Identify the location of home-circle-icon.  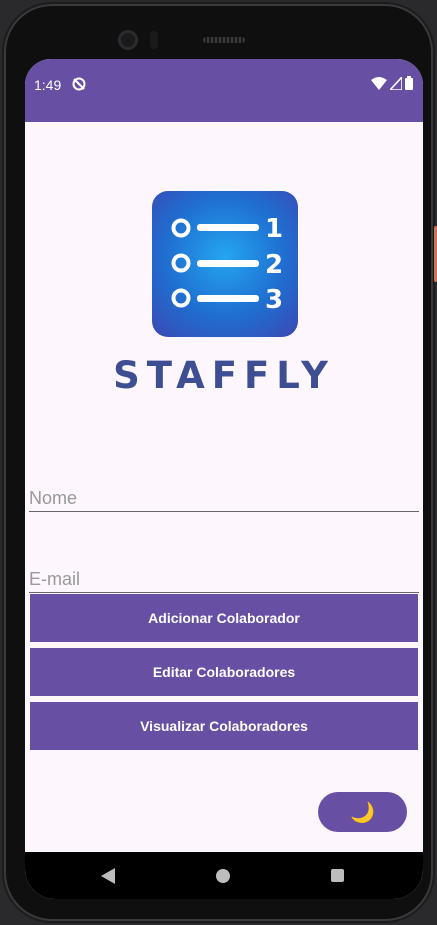
(223, 876).